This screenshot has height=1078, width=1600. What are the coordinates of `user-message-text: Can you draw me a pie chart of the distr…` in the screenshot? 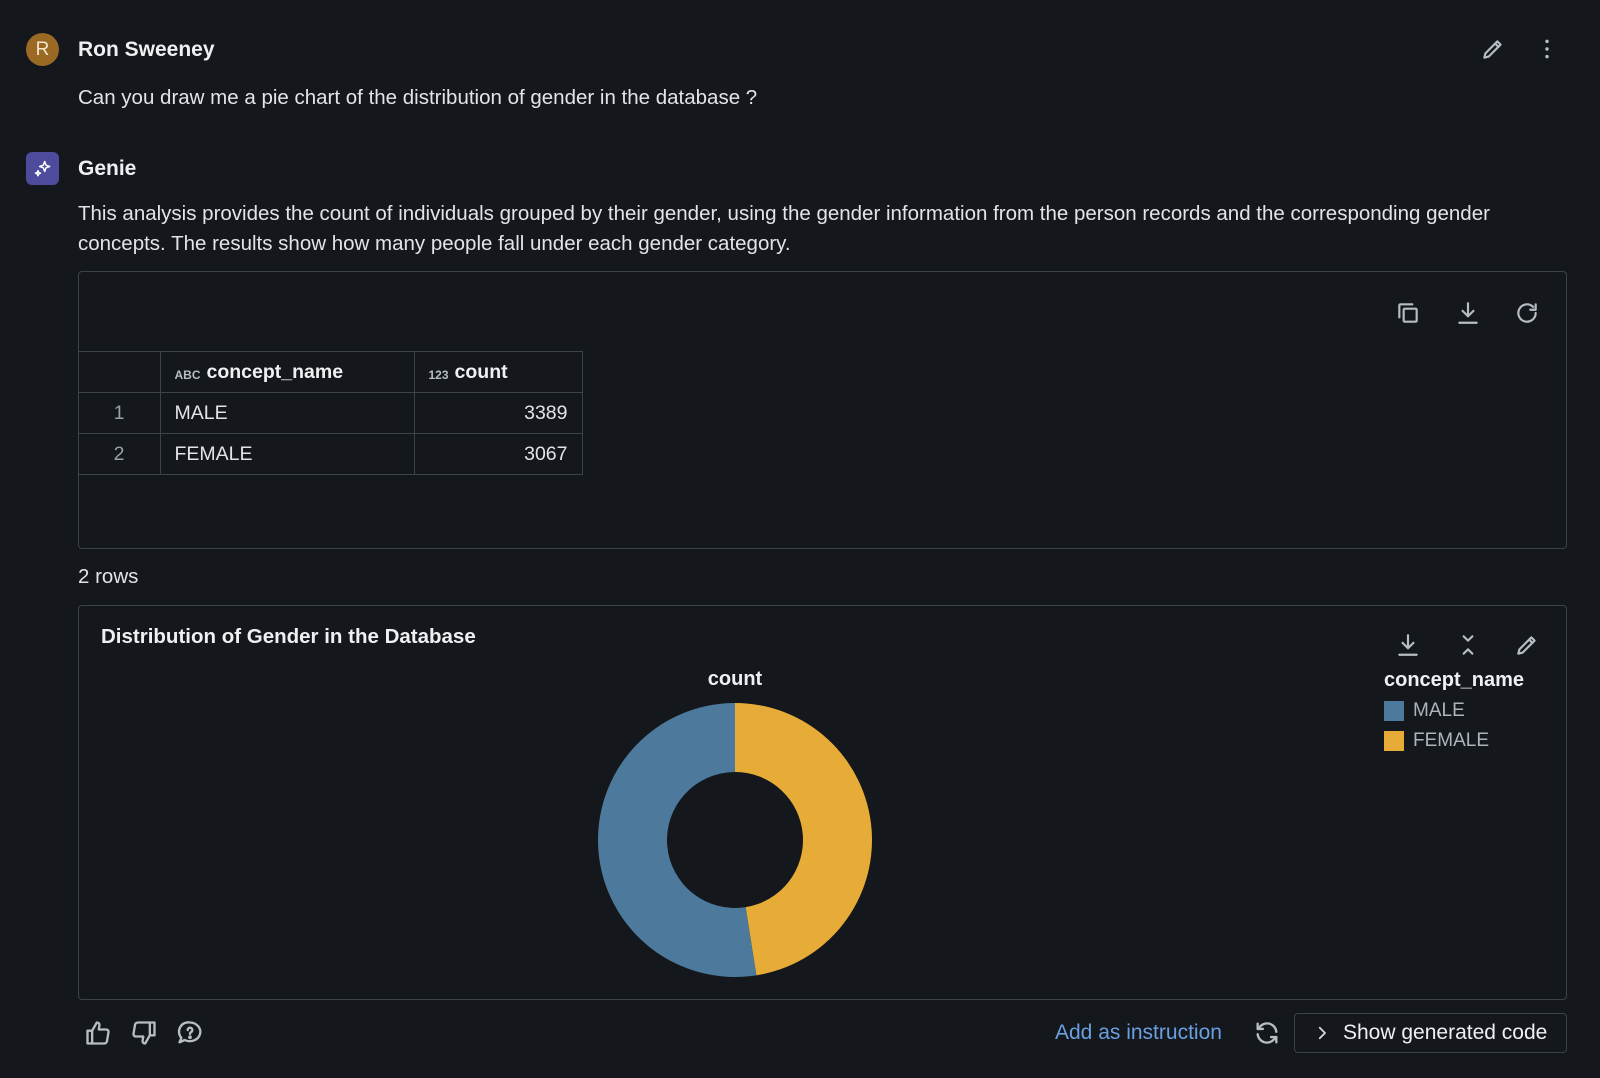 It's located at (418, 97).